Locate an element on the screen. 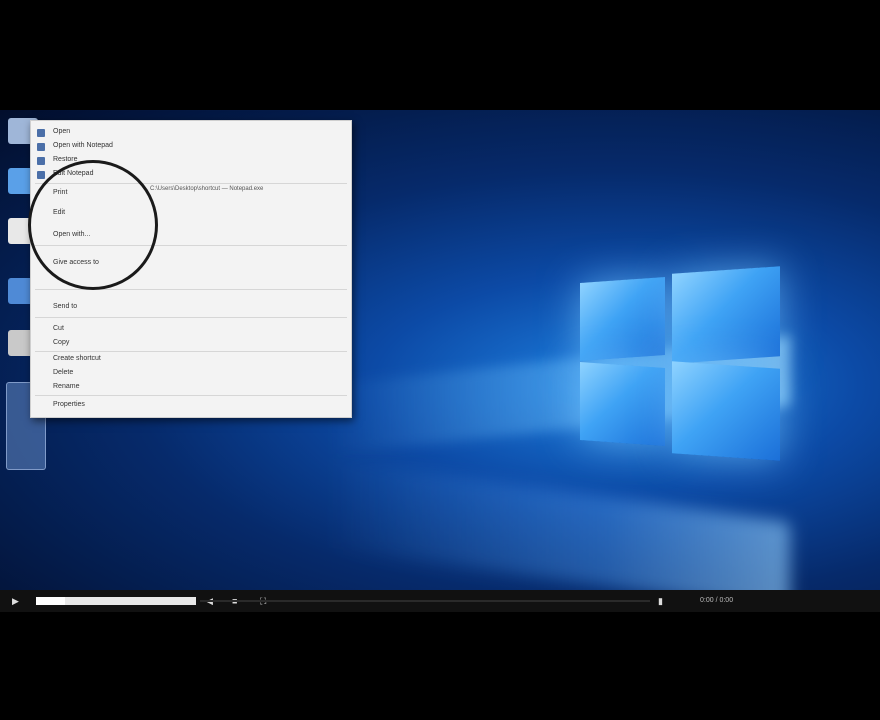 The width and height of the screenshot is (880, 720). progress-bar is located at coordinates (116, 601).